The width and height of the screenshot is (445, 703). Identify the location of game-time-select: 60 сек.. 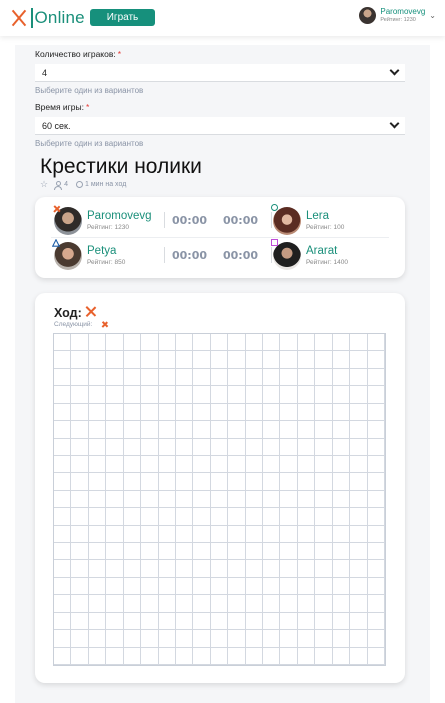
(220, 126).